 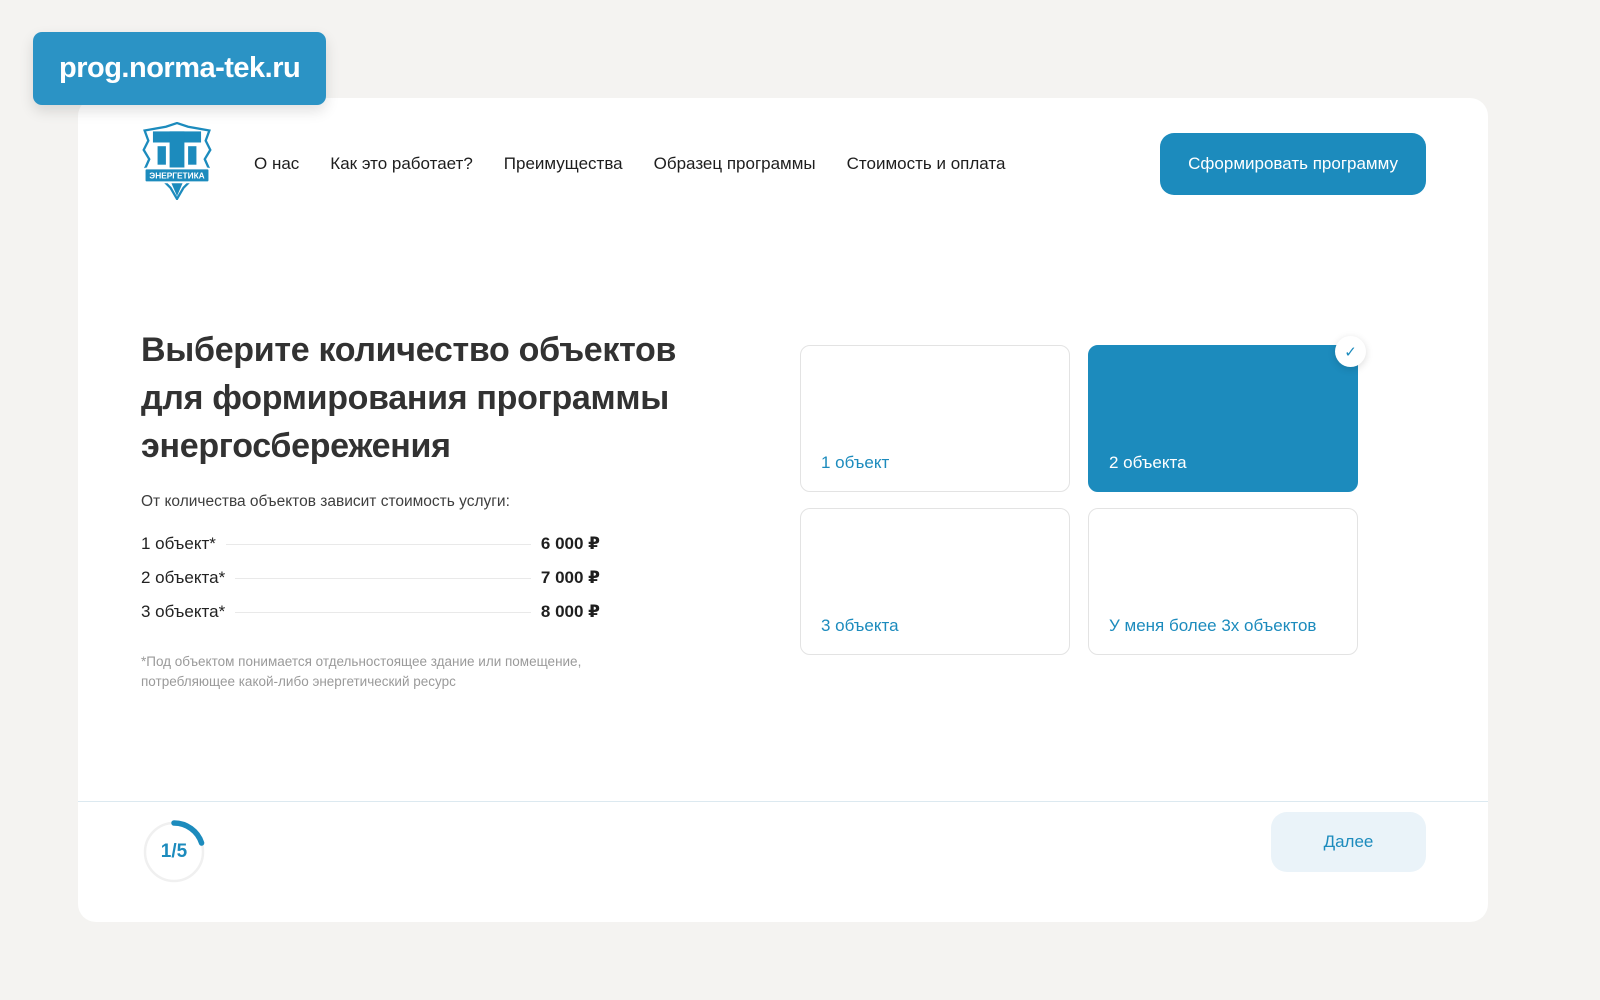 What do you see at coordinates (1348, 842) in the screenshot?
I see `next-step-button: Далее` at bounding box center [1348, 842].